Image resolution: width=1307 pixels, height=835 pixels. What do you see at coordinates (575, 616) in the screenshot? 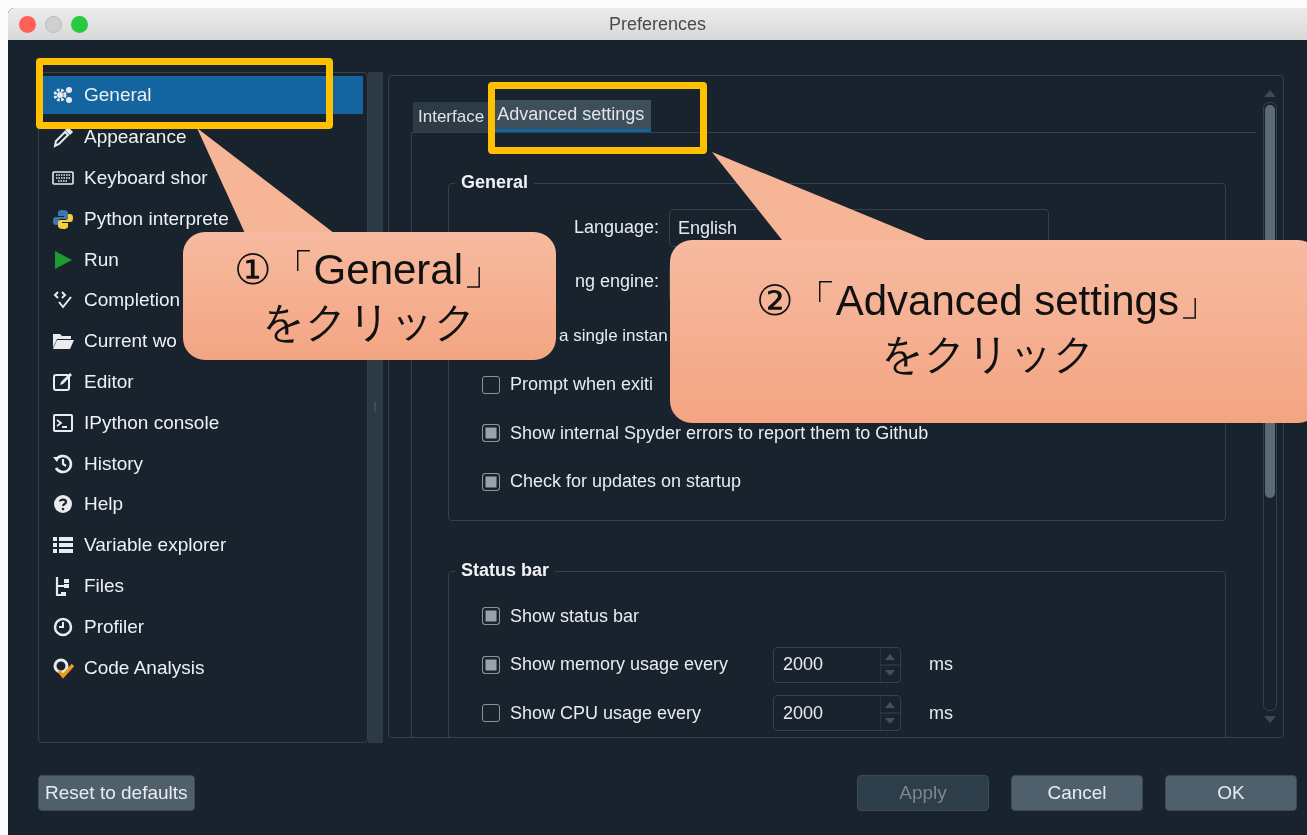
I see `checkbox-label: Show status bar` at bounding box center [575, 616].